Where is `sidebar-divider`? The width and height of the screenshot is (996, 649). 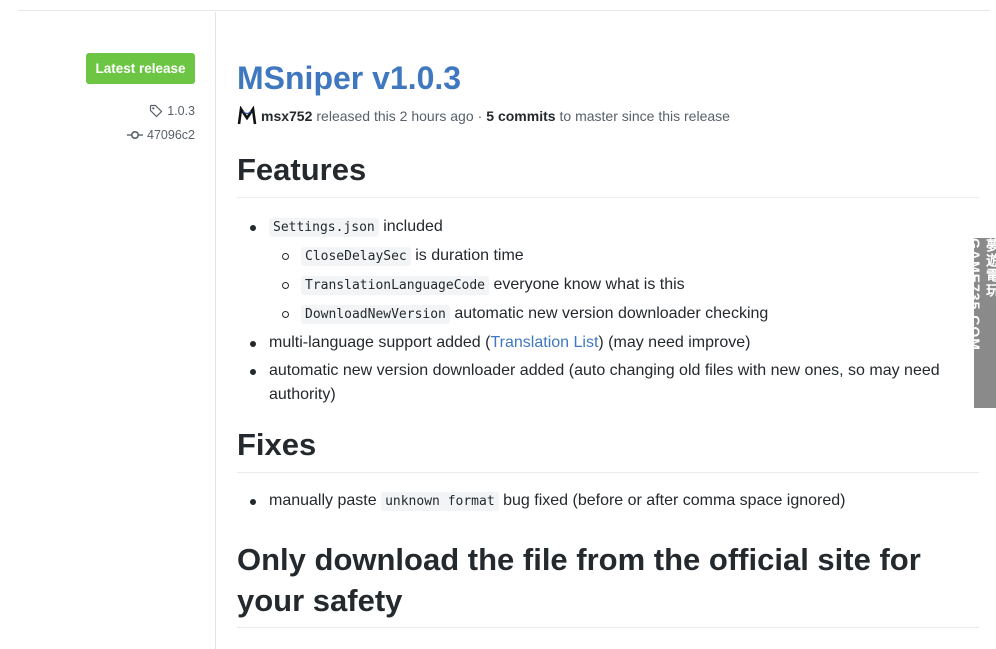 sidebar-divider is located at coordinates (215, 330).